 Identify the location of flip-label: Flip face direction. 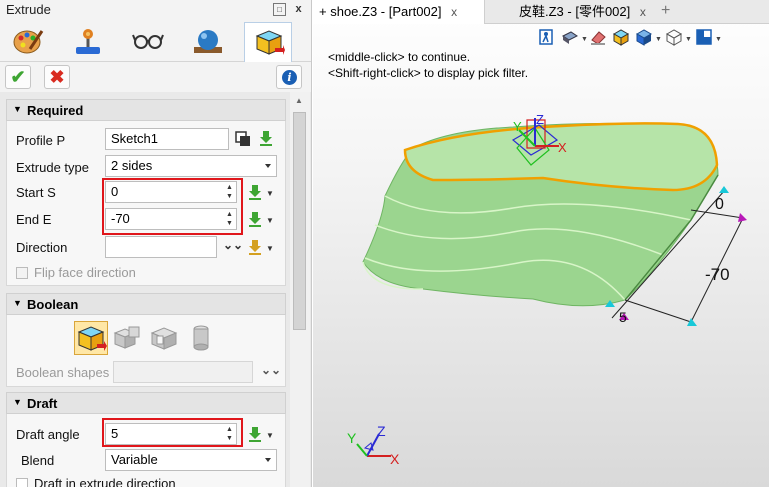
(85, 272).